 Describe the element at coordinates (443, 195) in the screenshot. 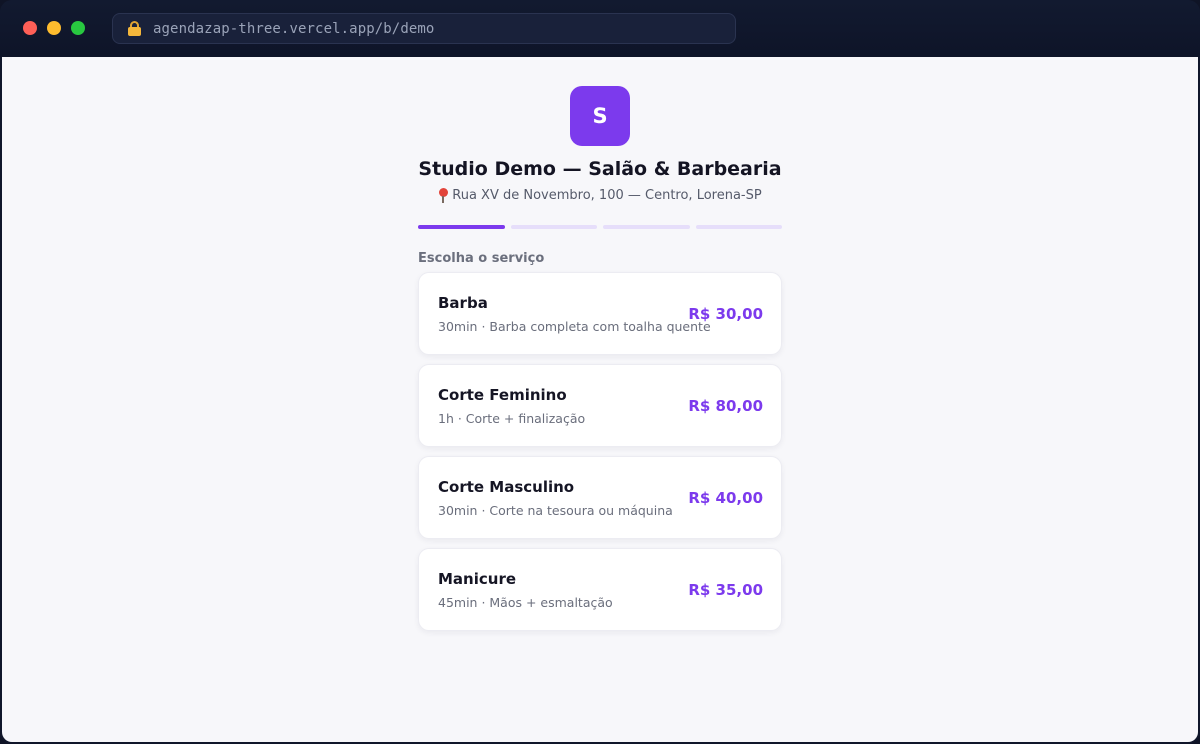

I see `map-pin-icon` at that location.